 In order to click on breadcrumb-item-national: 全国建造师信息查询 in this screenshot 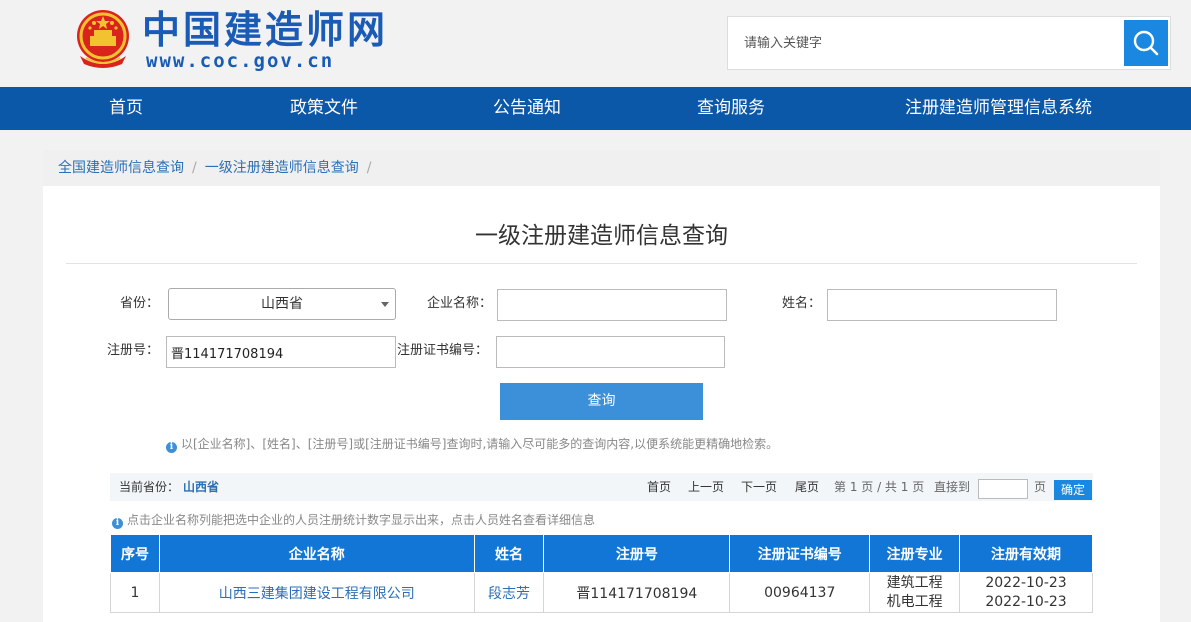, I will do `click(121, 168)`.